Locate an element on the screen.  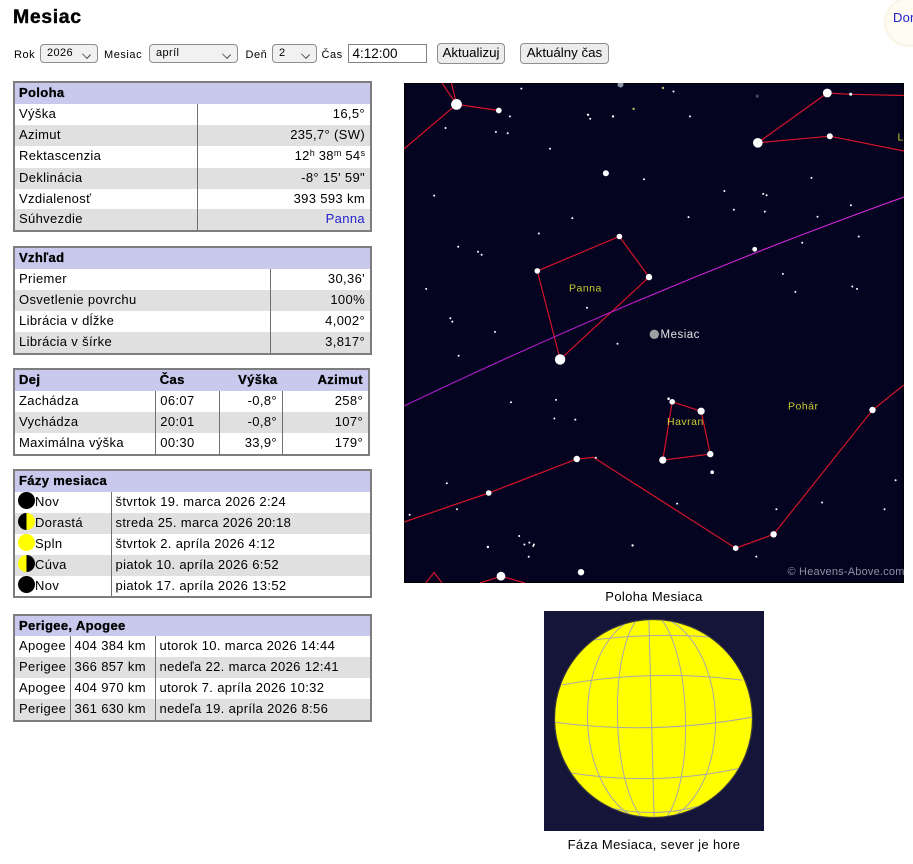
svg-text: Pohár is located at coordinates (803, 407).